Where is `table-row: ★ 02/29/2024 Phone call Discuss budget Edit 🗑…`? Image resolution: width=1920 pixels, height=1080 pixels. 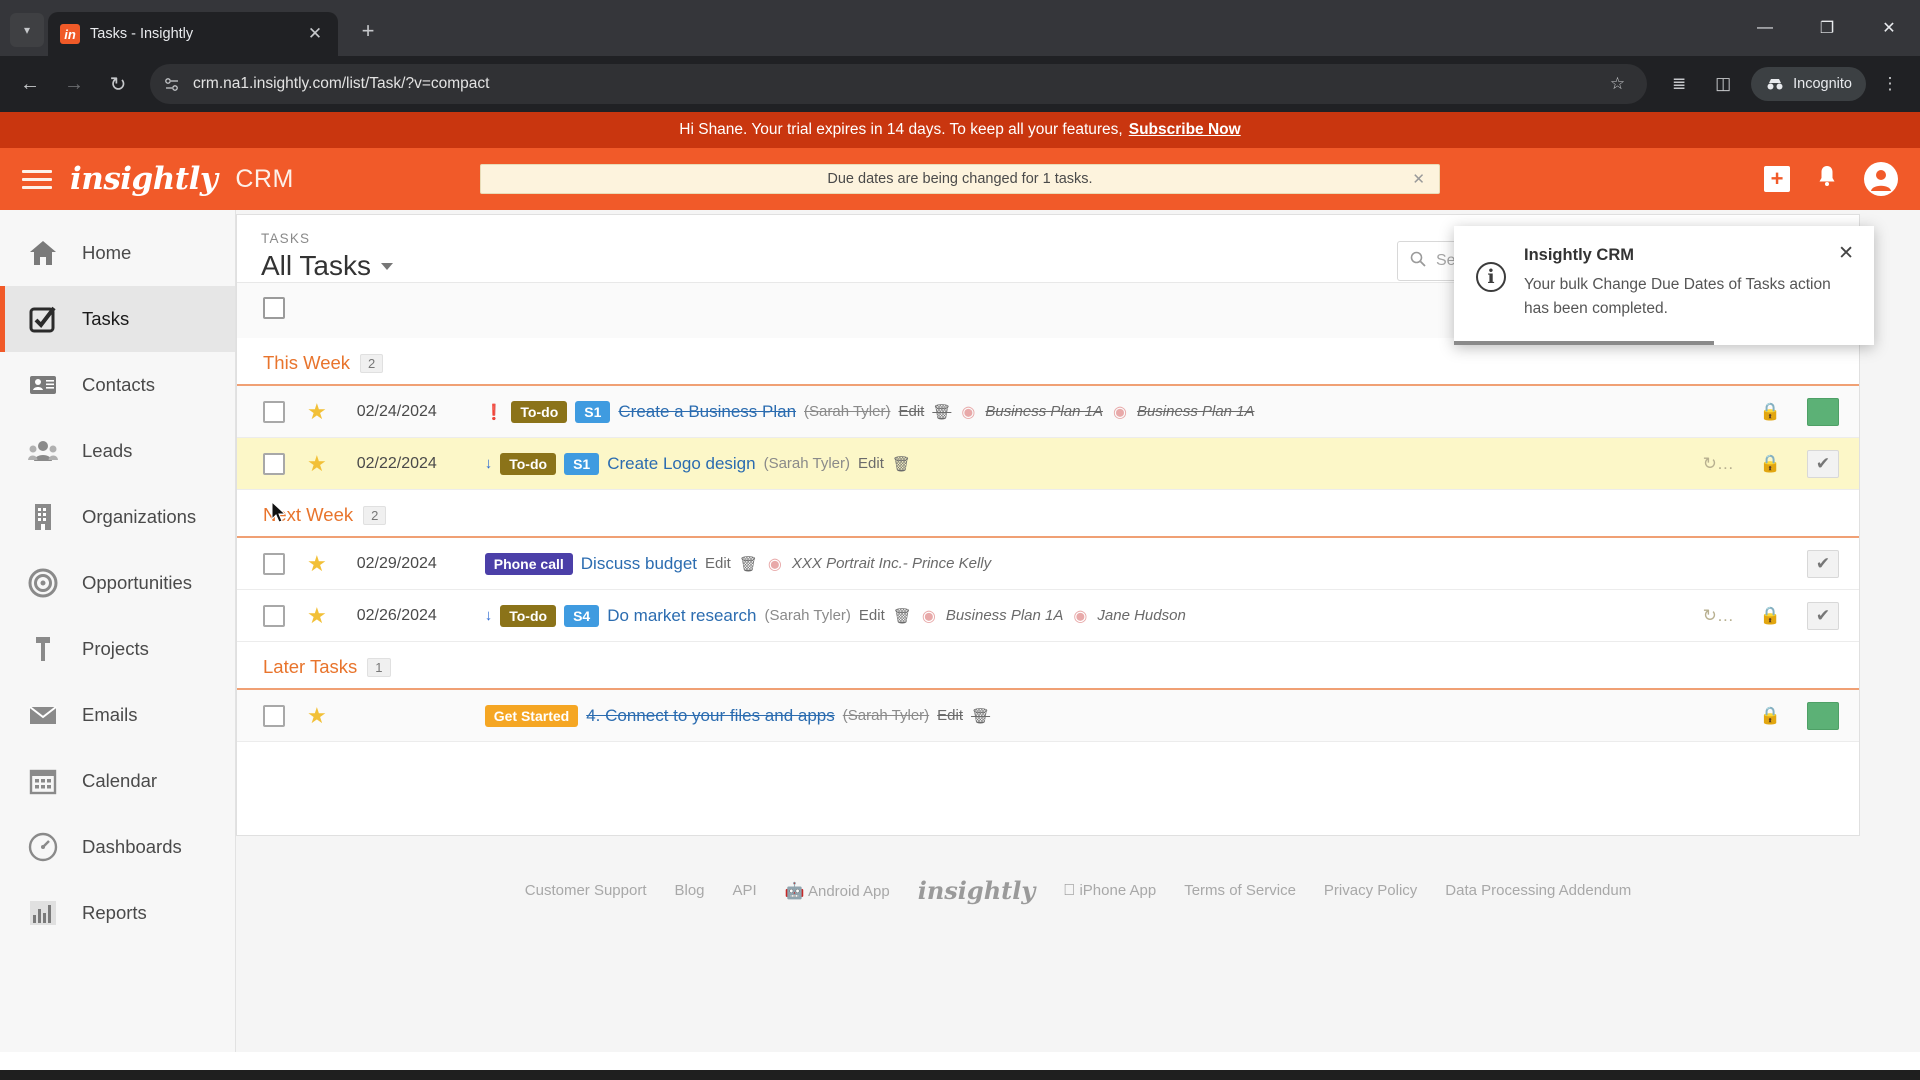 table-row: ★ 02/29/2024 Phone call Discuss budget Edit 🗑… is located at coordinates (1048, 564).